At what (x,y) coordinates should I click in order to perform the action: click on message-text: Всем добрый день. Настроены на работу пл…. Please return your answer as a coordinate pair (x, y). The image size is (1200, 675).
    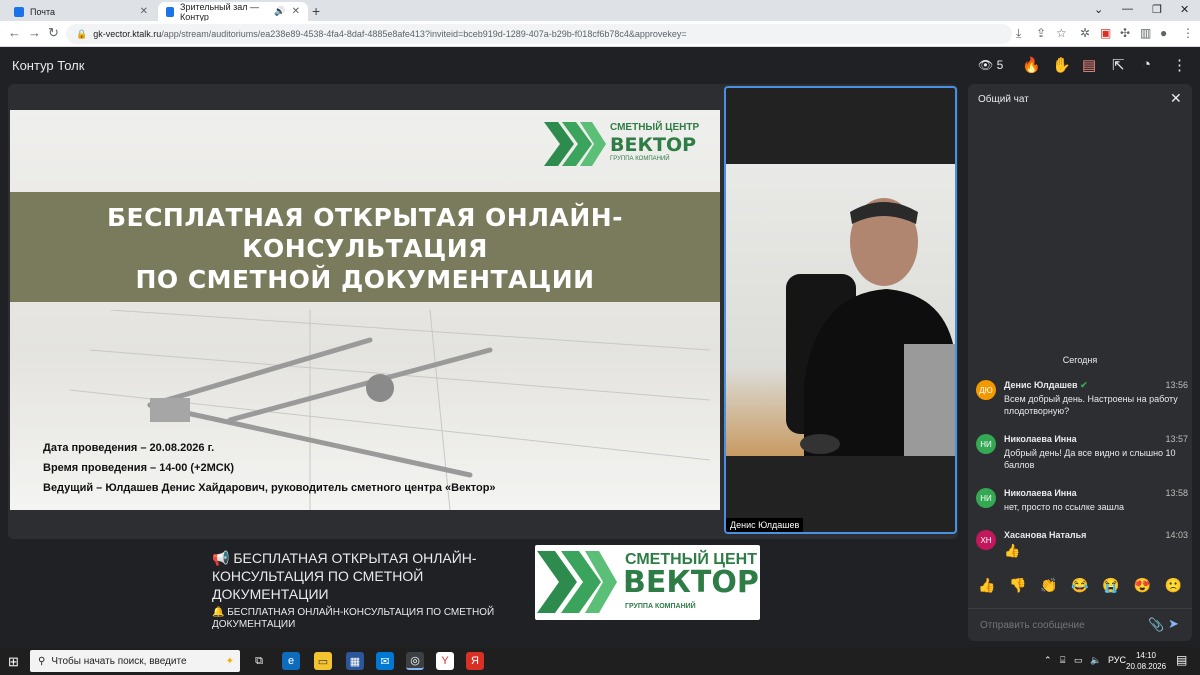
    Looking at the image, I should click on (1091, 405).